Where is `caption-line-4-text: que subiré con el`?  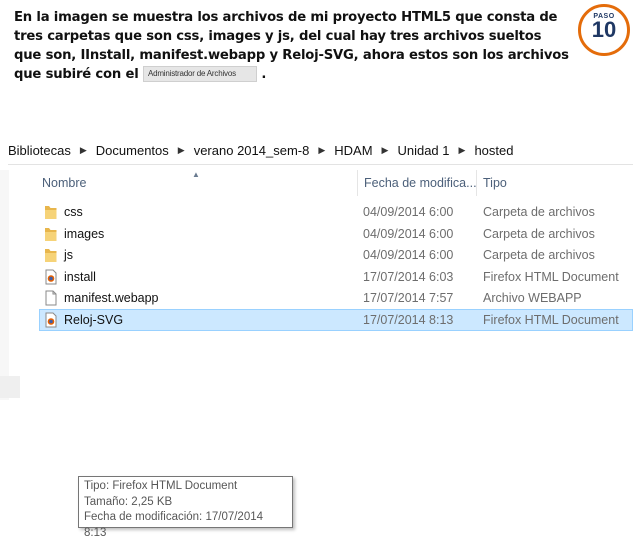
caption-line-4-text: que subiré con el is located at coordinates (76, 74).